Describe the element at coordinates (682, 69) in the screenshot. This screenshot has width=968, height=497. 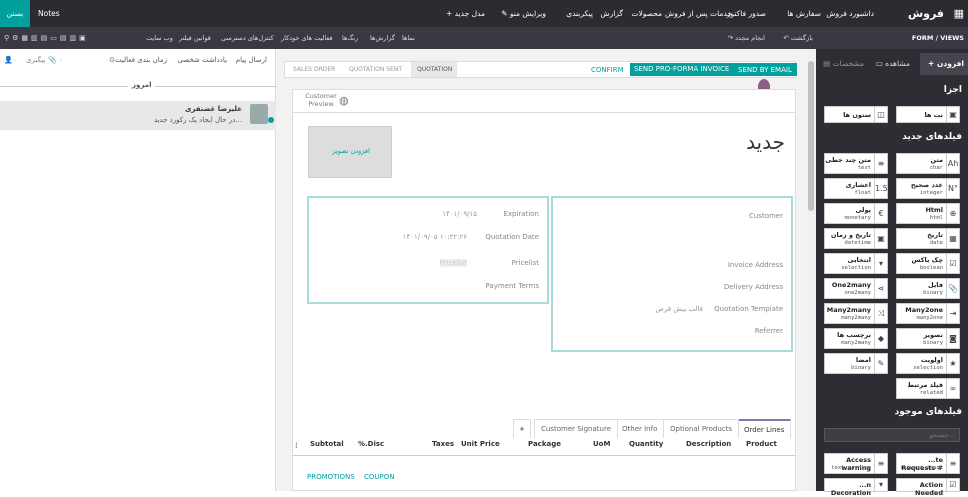
I see `send-proforma-button: SEND PRO-FORMA INVOICE` at that location.